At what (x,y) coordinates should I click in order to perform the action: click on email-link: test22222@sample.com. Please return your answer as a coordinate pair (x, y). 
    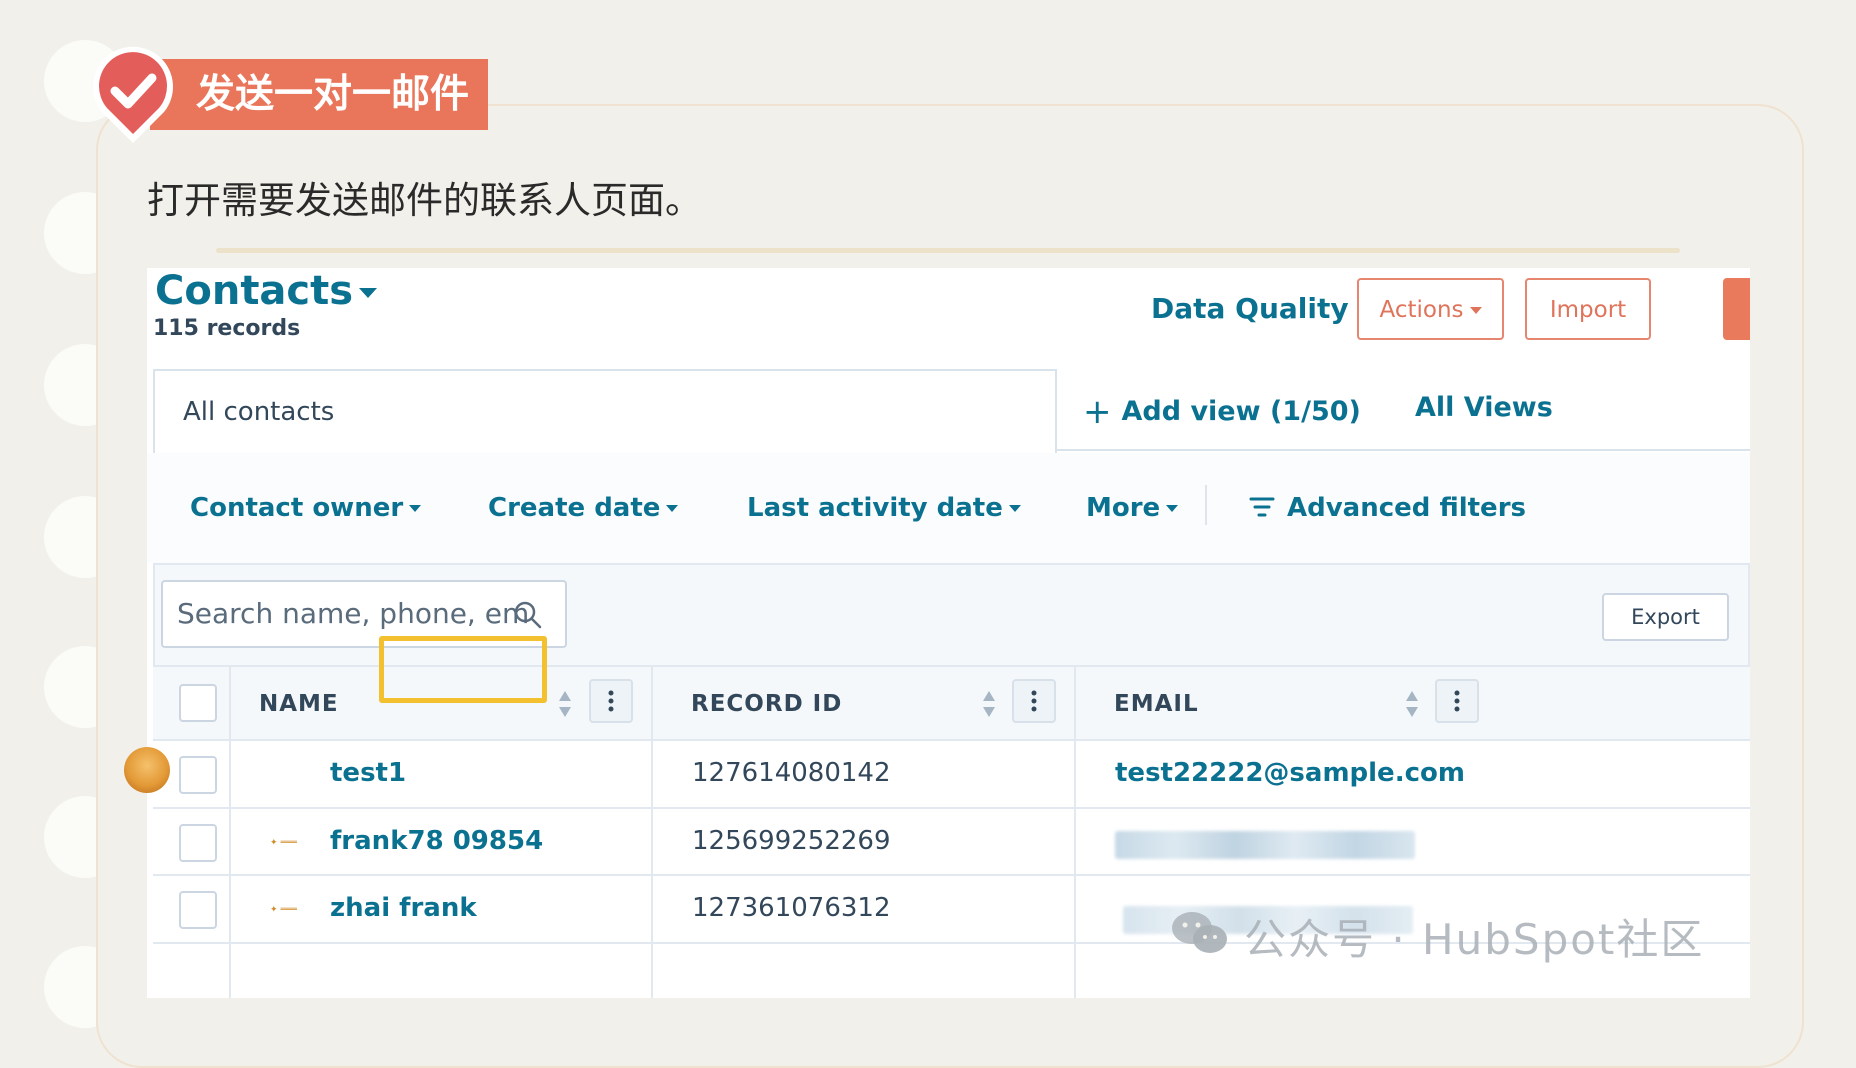
    Looking at the image, I should click on (1290, 773).